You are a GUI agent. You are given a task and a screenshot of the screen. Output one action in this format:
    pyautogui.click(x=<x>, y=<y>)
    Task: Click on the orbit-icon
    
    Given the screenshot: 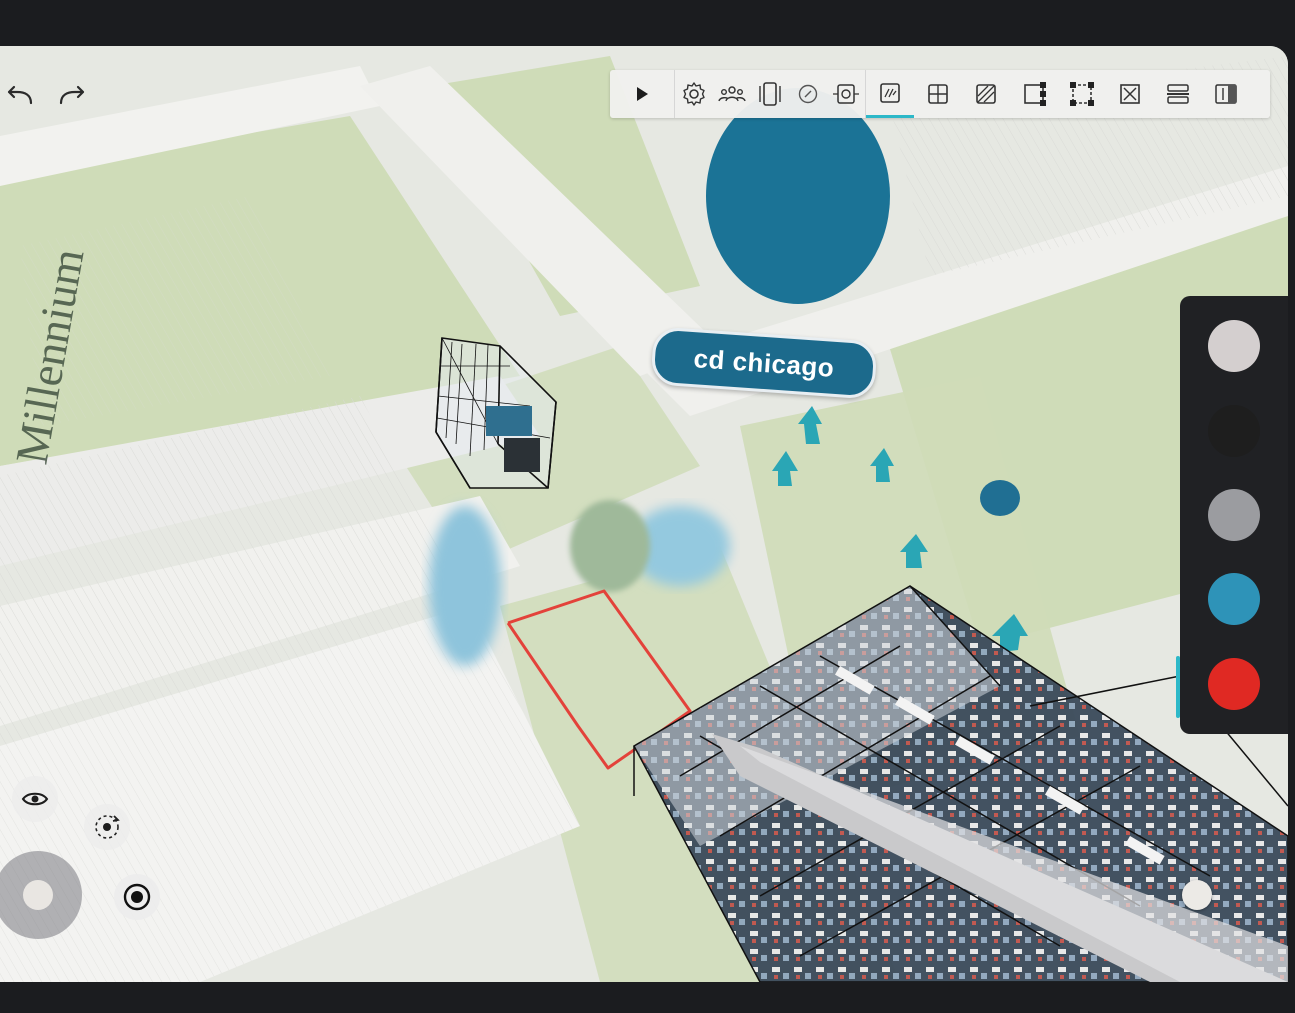 What is the action you would take?
    pyautogui.click(x=107, y=827)
    